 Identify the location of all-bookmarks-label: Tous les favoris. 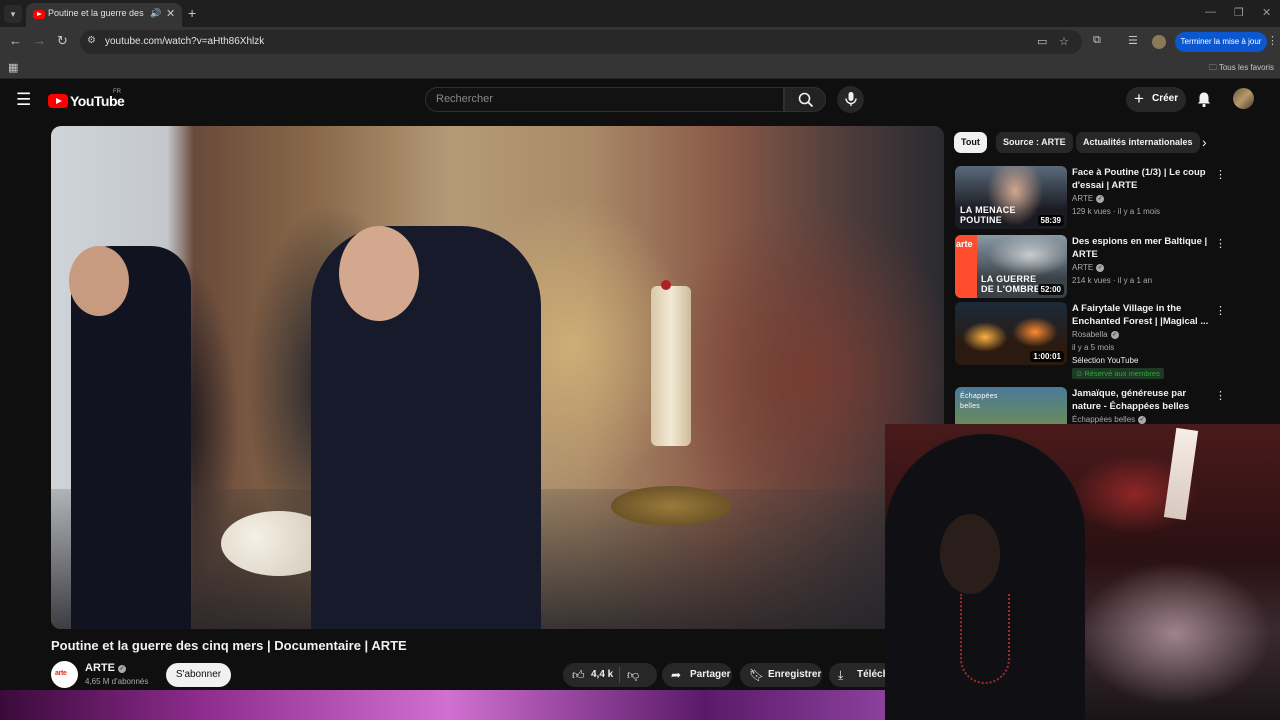
(1246, 67).